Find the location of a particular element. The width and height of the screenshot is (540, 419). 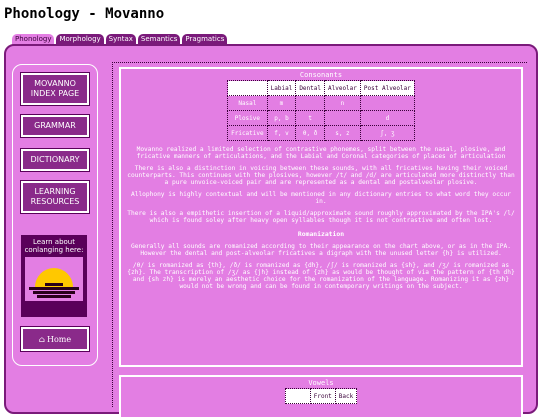

home-icon: ⌂ is located at coordinates (41, 339).